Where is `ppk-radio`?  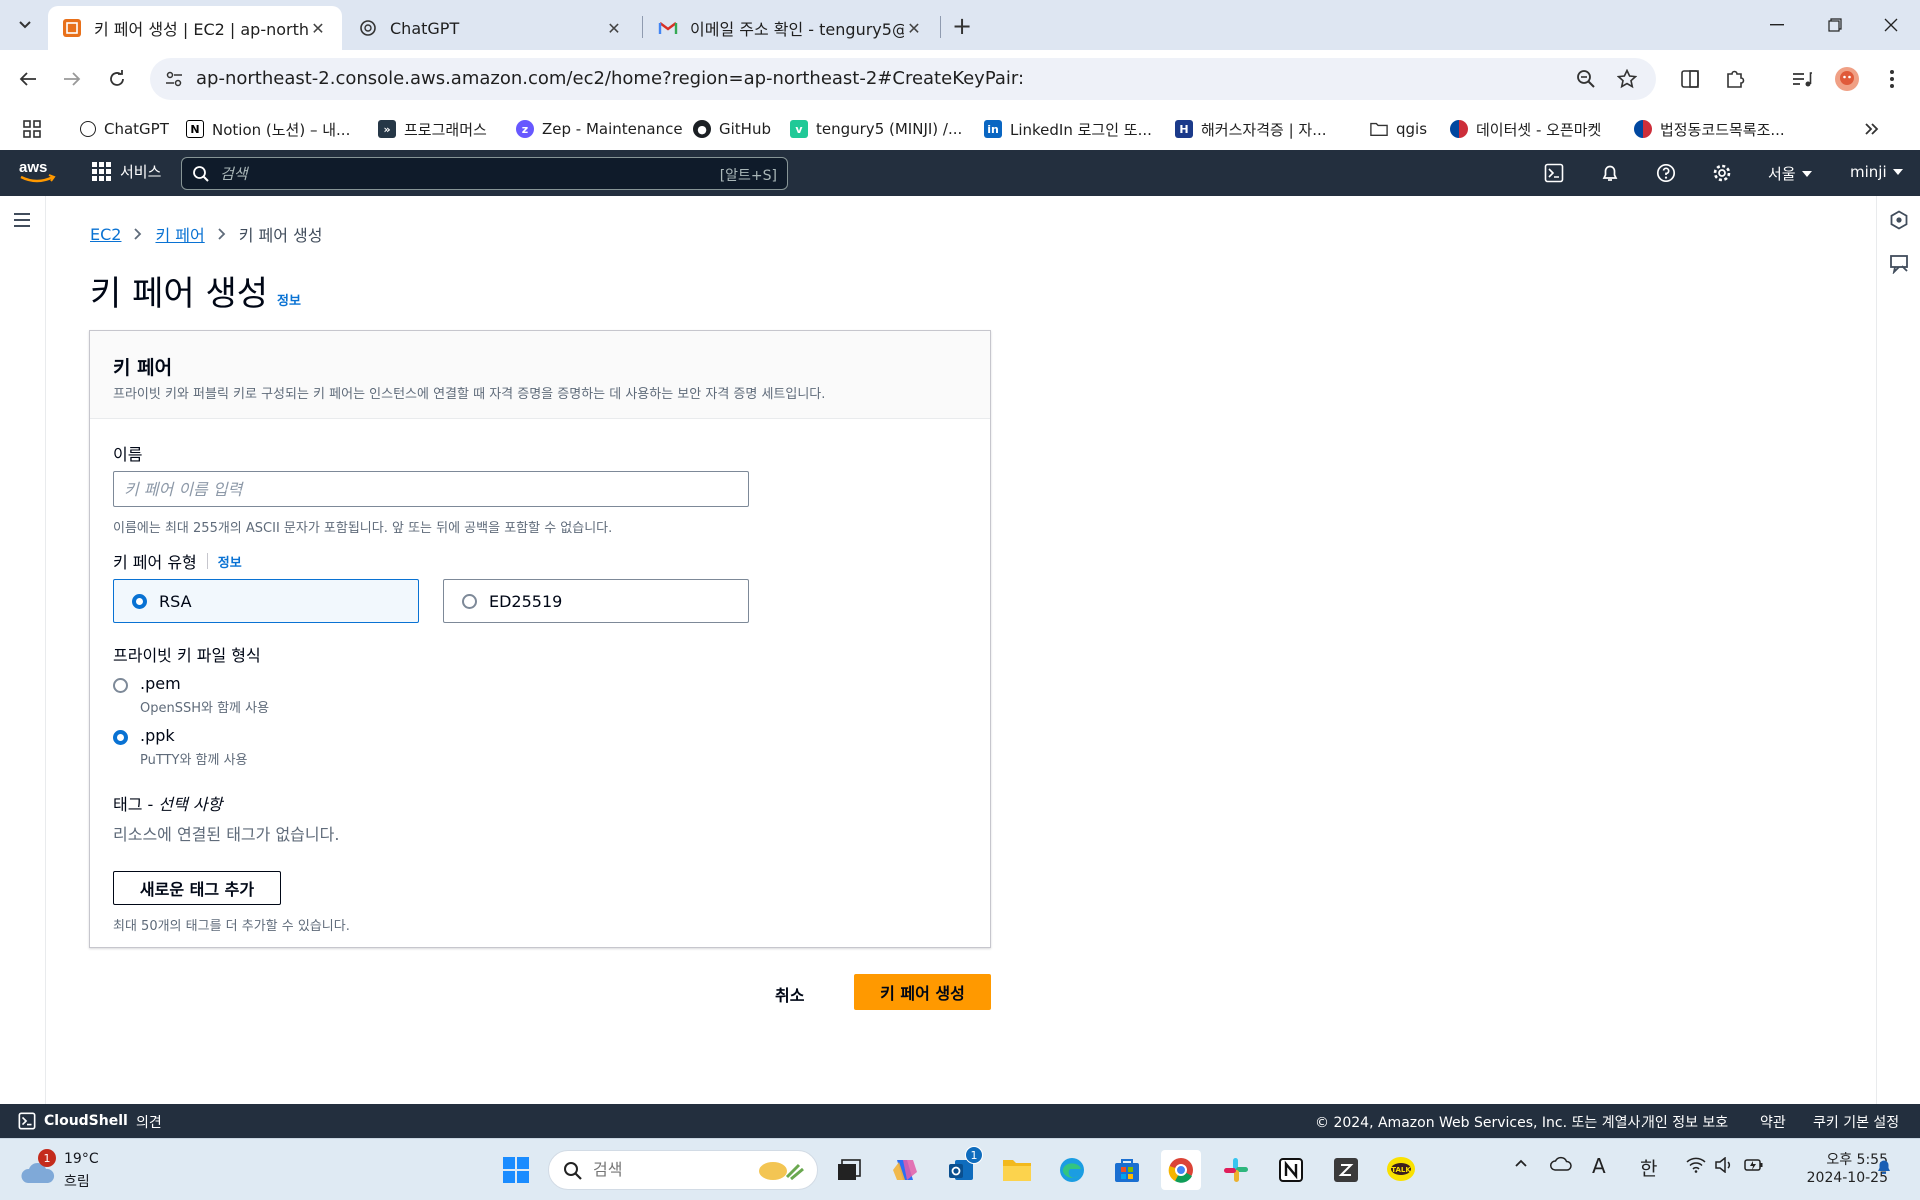 ppk-radio is located at coordinates (120, 737).